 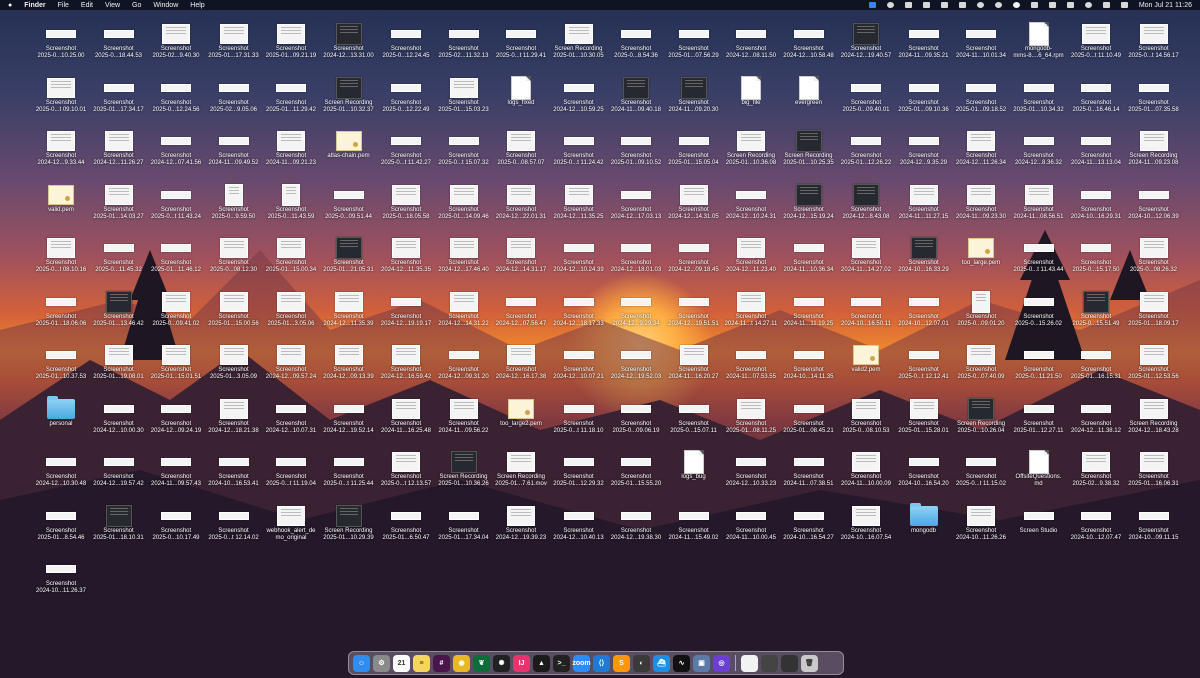 I want to click on desktop-icon: Screenshot 2025-01...11.46.12, so click(x=176, y=256).